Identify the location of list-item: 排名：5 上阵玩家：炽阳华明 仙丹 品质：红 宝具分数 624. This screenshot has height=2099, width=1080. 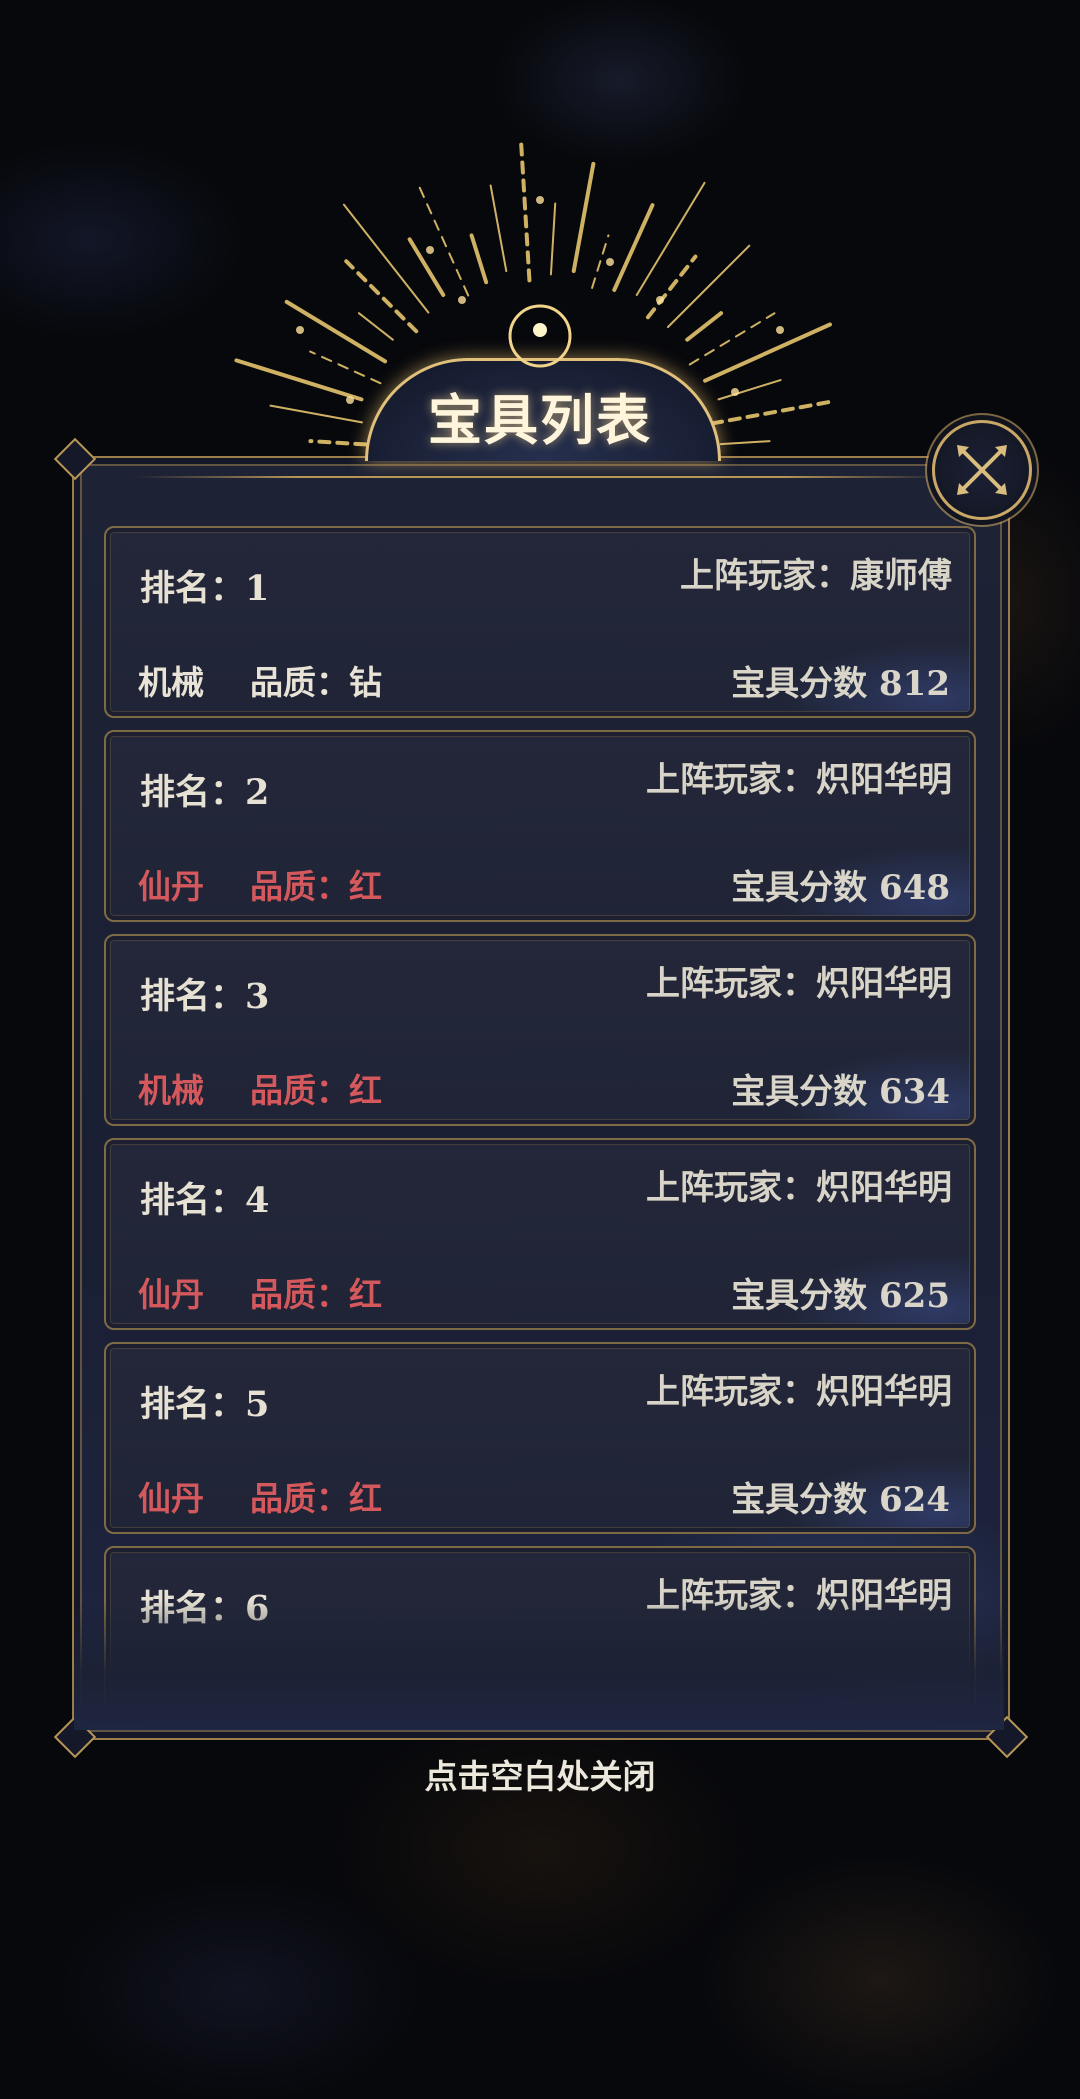
(540, 1438).